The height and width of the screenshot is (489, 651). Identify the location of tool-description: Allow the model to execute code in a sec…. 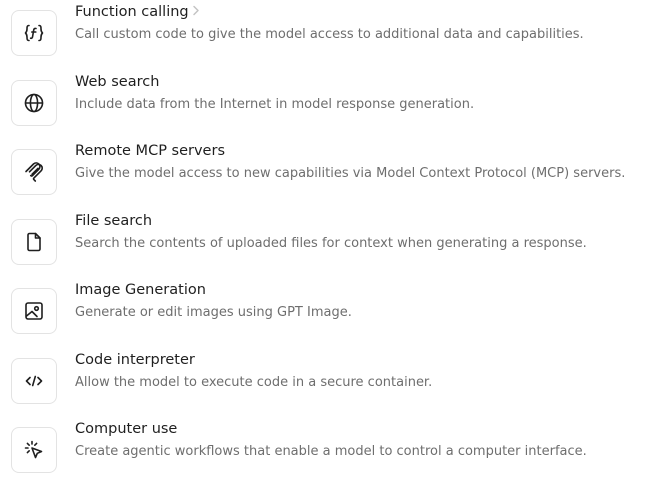
(254, 382).